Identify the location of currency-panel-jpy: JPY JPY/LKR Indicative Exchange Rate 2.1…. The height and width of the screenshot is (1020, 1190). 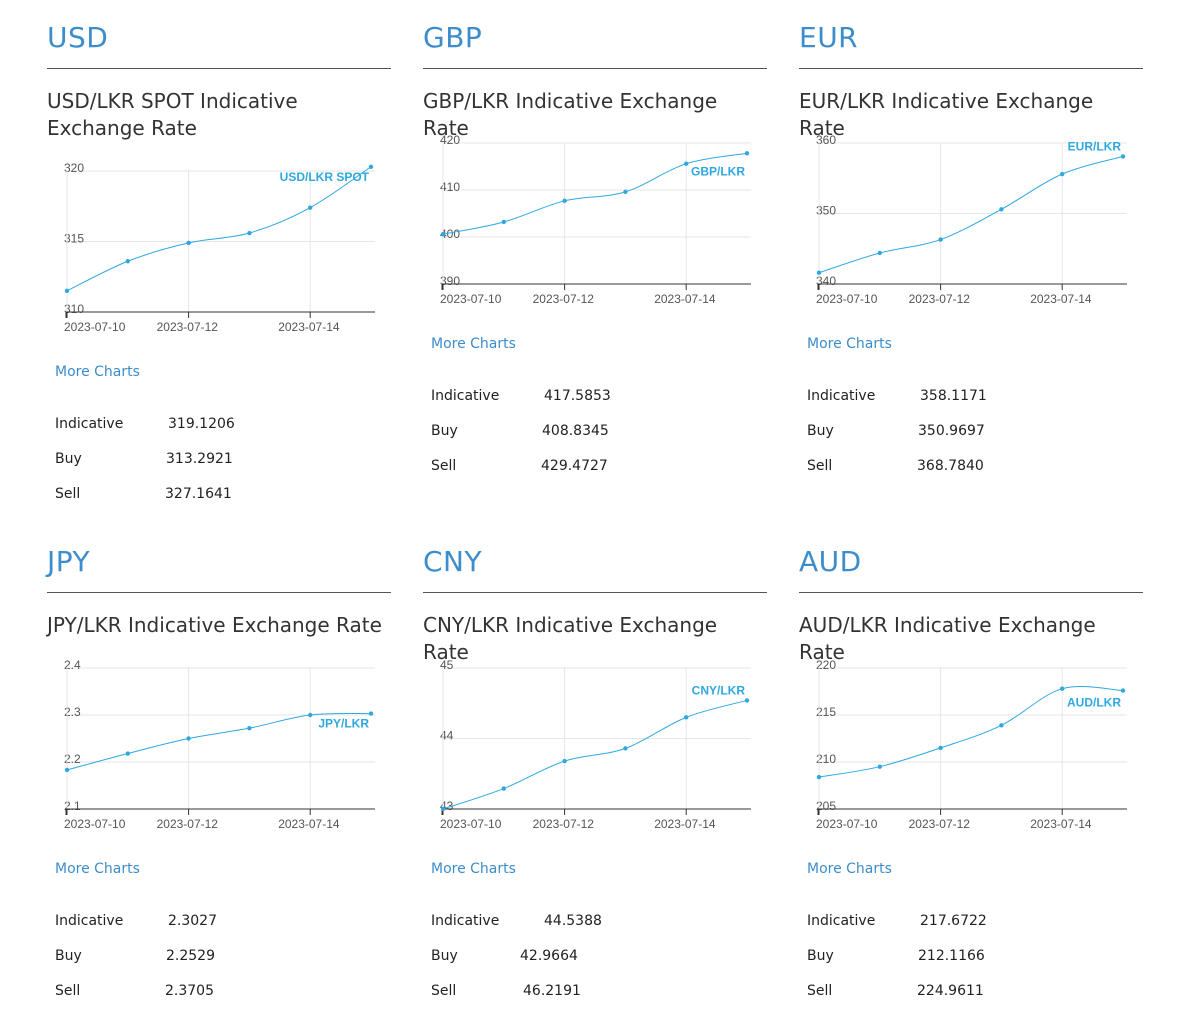
(219, 772).